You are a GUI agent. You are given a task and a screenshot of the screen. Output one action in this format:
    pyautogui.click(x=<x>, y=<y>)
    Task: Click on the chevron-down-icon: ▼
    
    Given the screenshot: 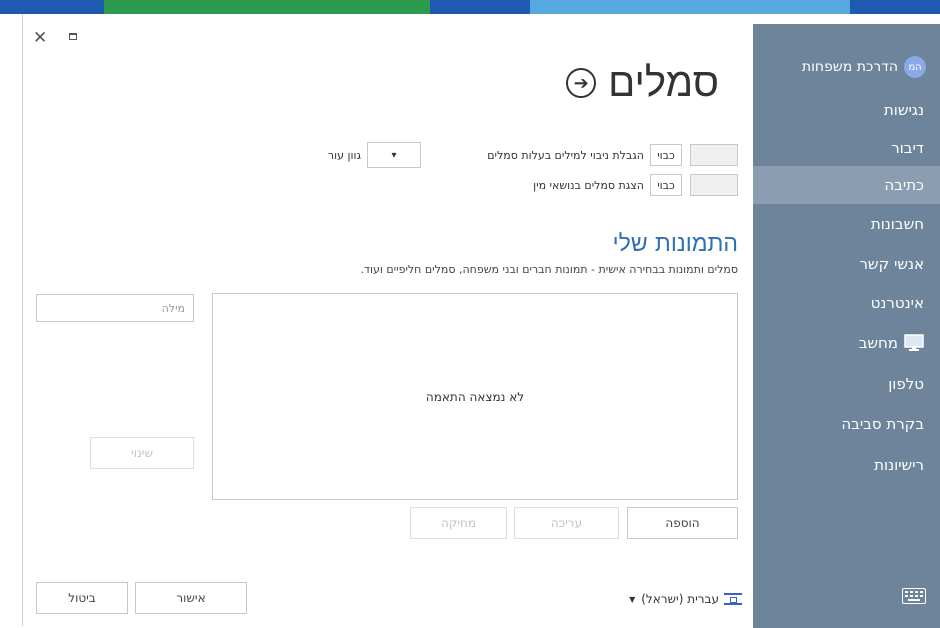 What is the action you would take?
    pyautogui.click(x=632, y=599)
    